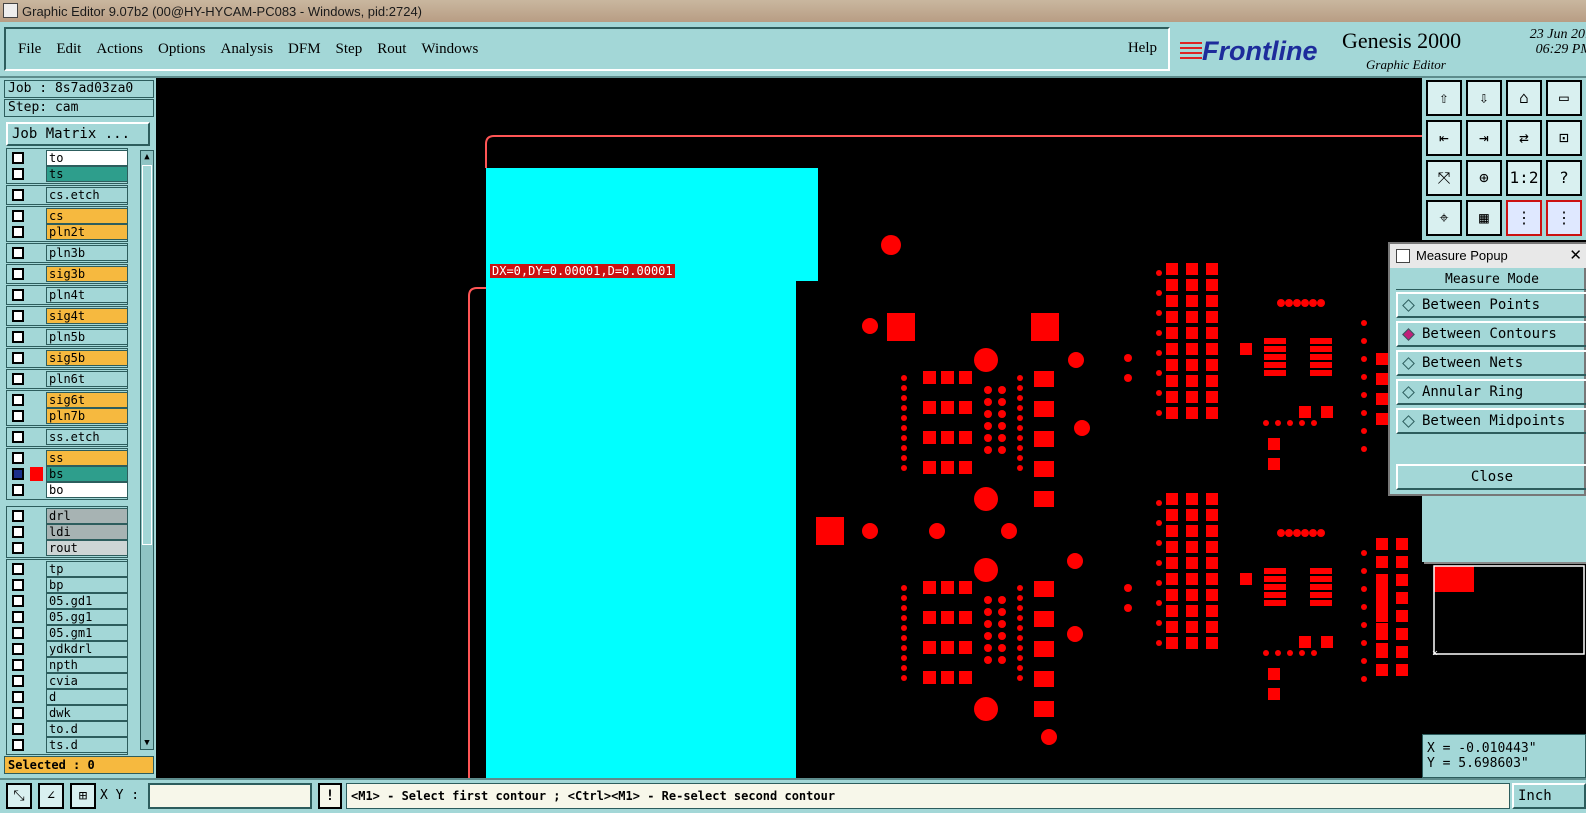 This screenshot has height=813, width=1586. I want to click on angle-icon: ∠, so click(51, 796).